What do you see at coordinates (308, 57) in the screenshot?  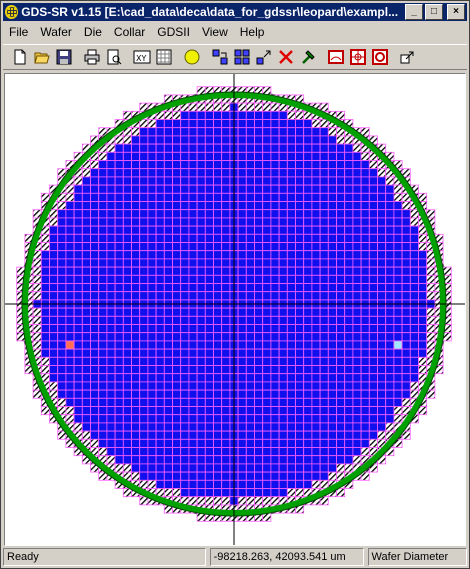 I see `hammer-icon` at bounding box center [308, 57].